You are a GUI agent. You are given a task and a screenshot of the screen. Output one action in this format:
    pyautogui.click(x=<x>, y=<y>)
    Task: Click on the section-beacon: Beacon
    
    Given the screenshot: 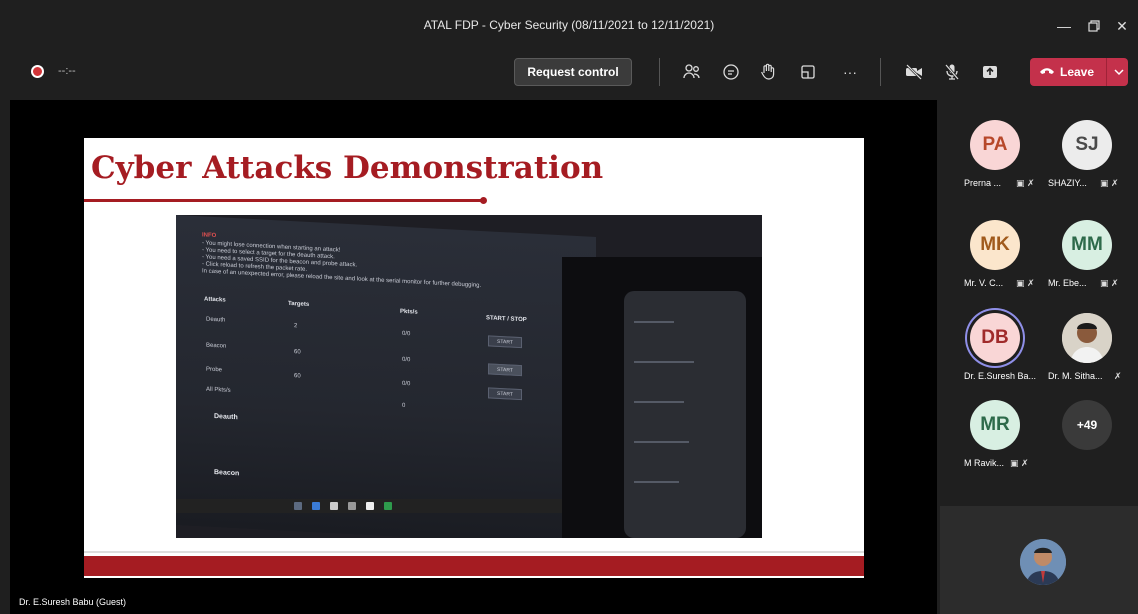 What is the action you would take?
    pyautogui.click(x=227, y=473)
    